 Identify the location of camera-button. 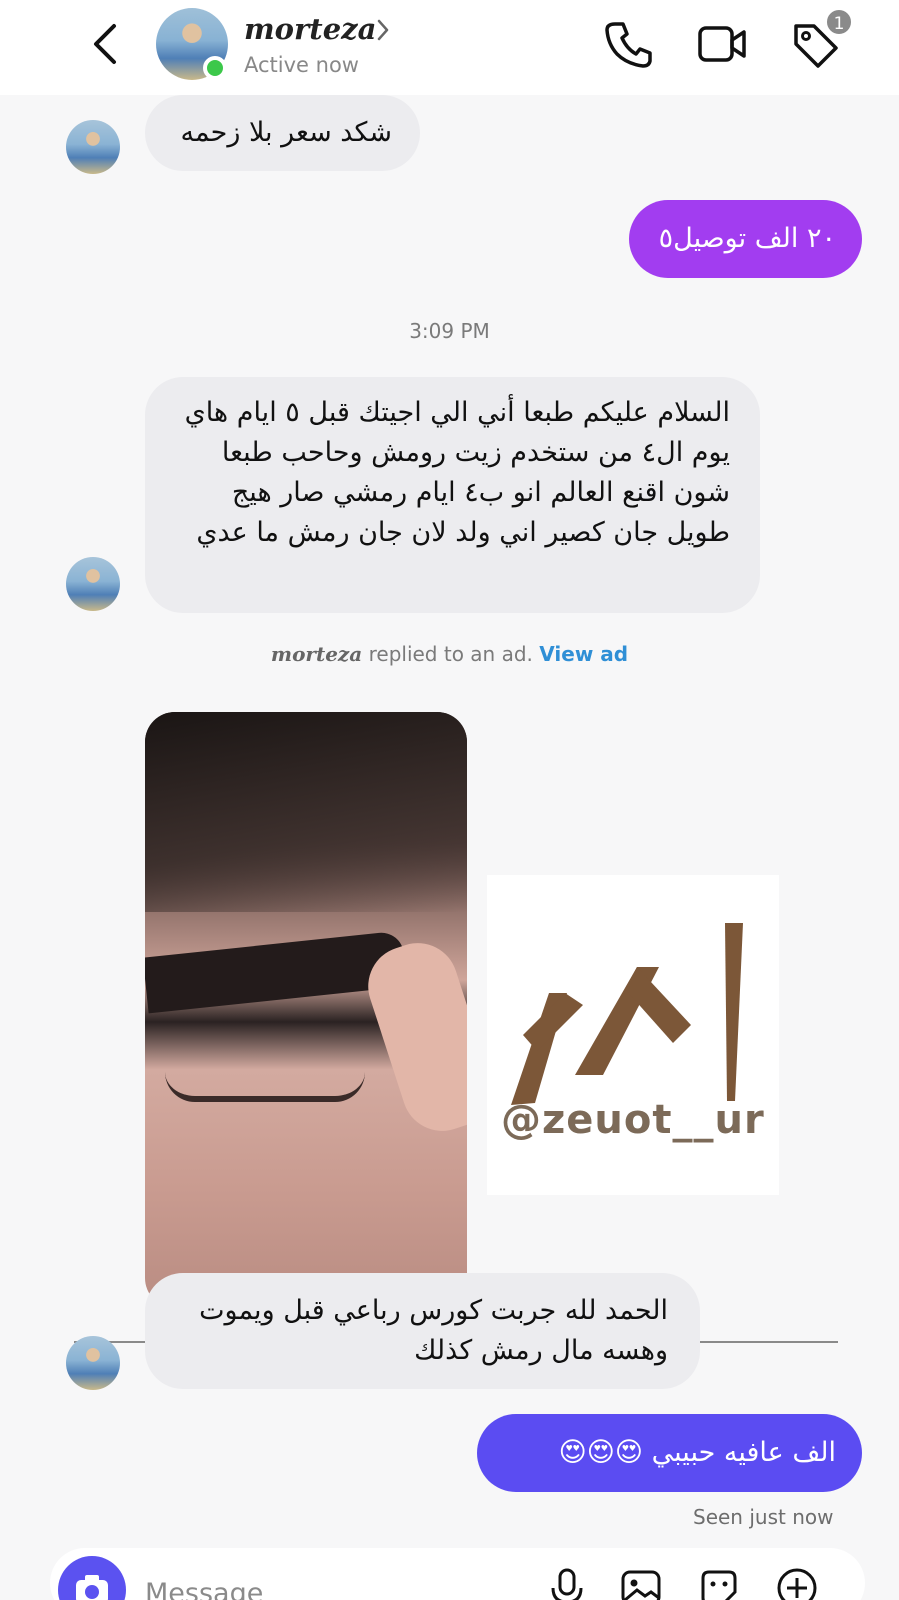
(92, 1578).